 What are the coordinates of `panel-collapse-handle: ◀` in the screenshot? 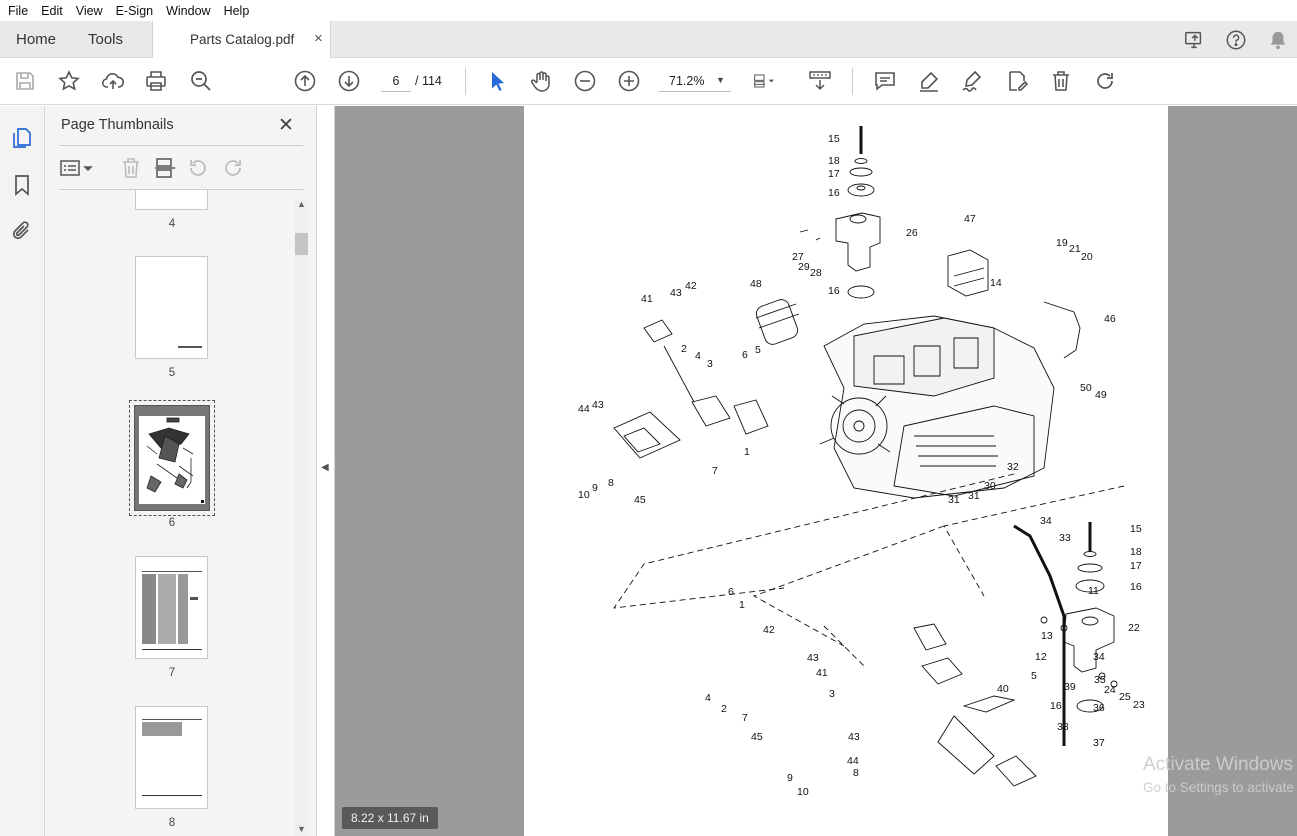 It's located at (326, 471).